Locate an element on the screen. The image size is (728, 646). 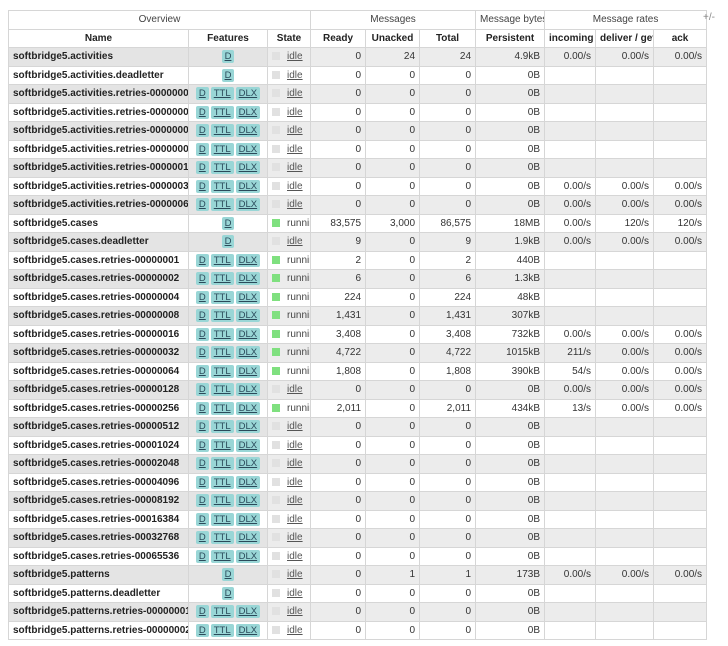
queue-name-link: softbridge5.activities.retries-00000016 is located at coordinates (98, 168).